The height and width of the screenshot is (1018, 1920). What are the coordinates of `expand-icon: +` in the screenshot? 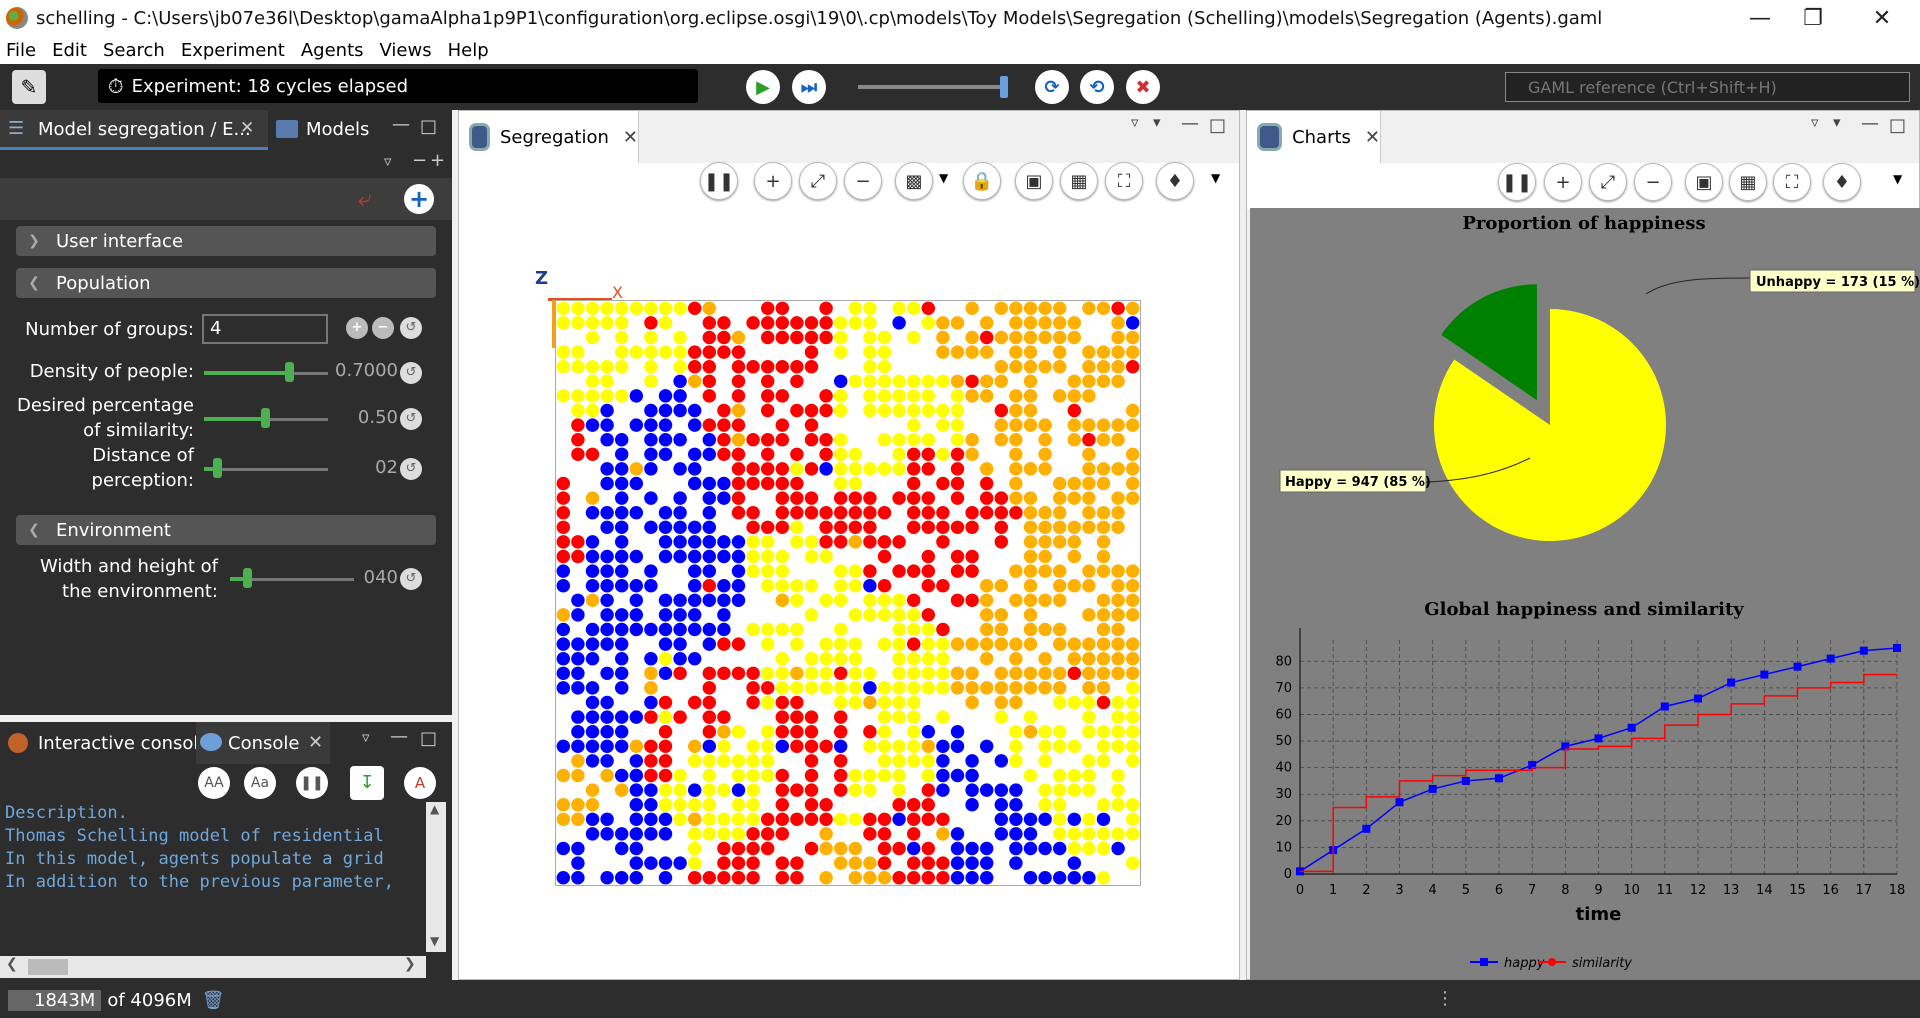 It's located at (437, 160).